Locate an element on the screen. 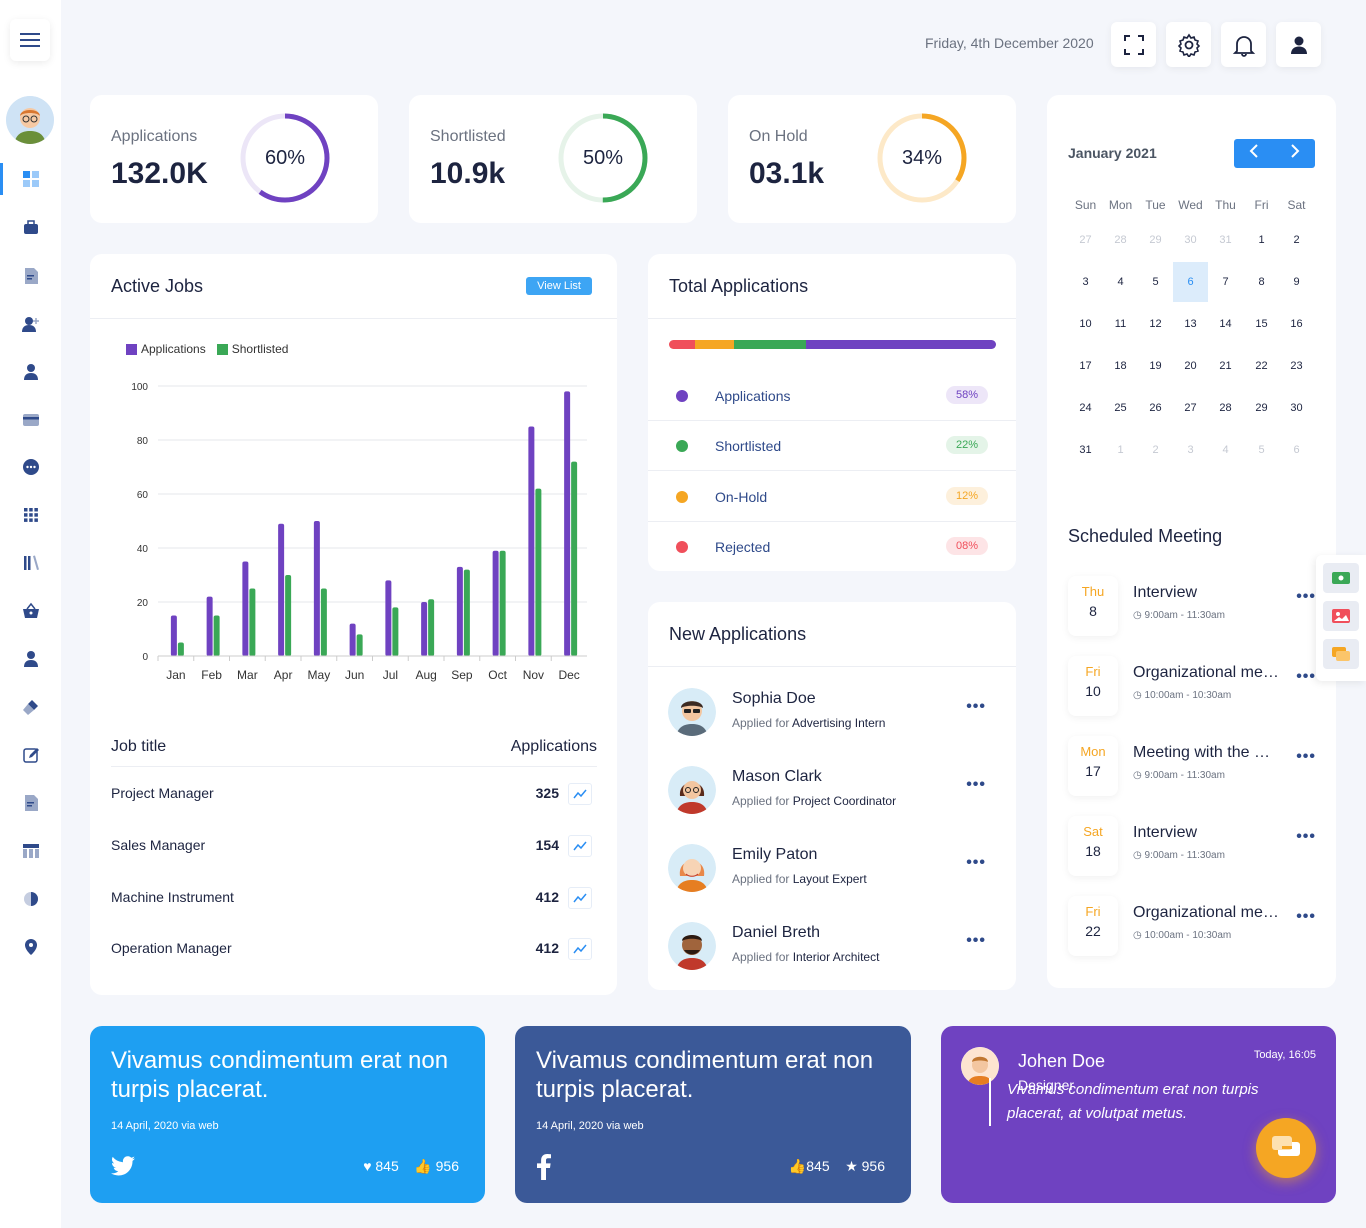 This screenshot has width=1366, height=1228. calendar-day: 9 is located at coordinates (1296, 282).